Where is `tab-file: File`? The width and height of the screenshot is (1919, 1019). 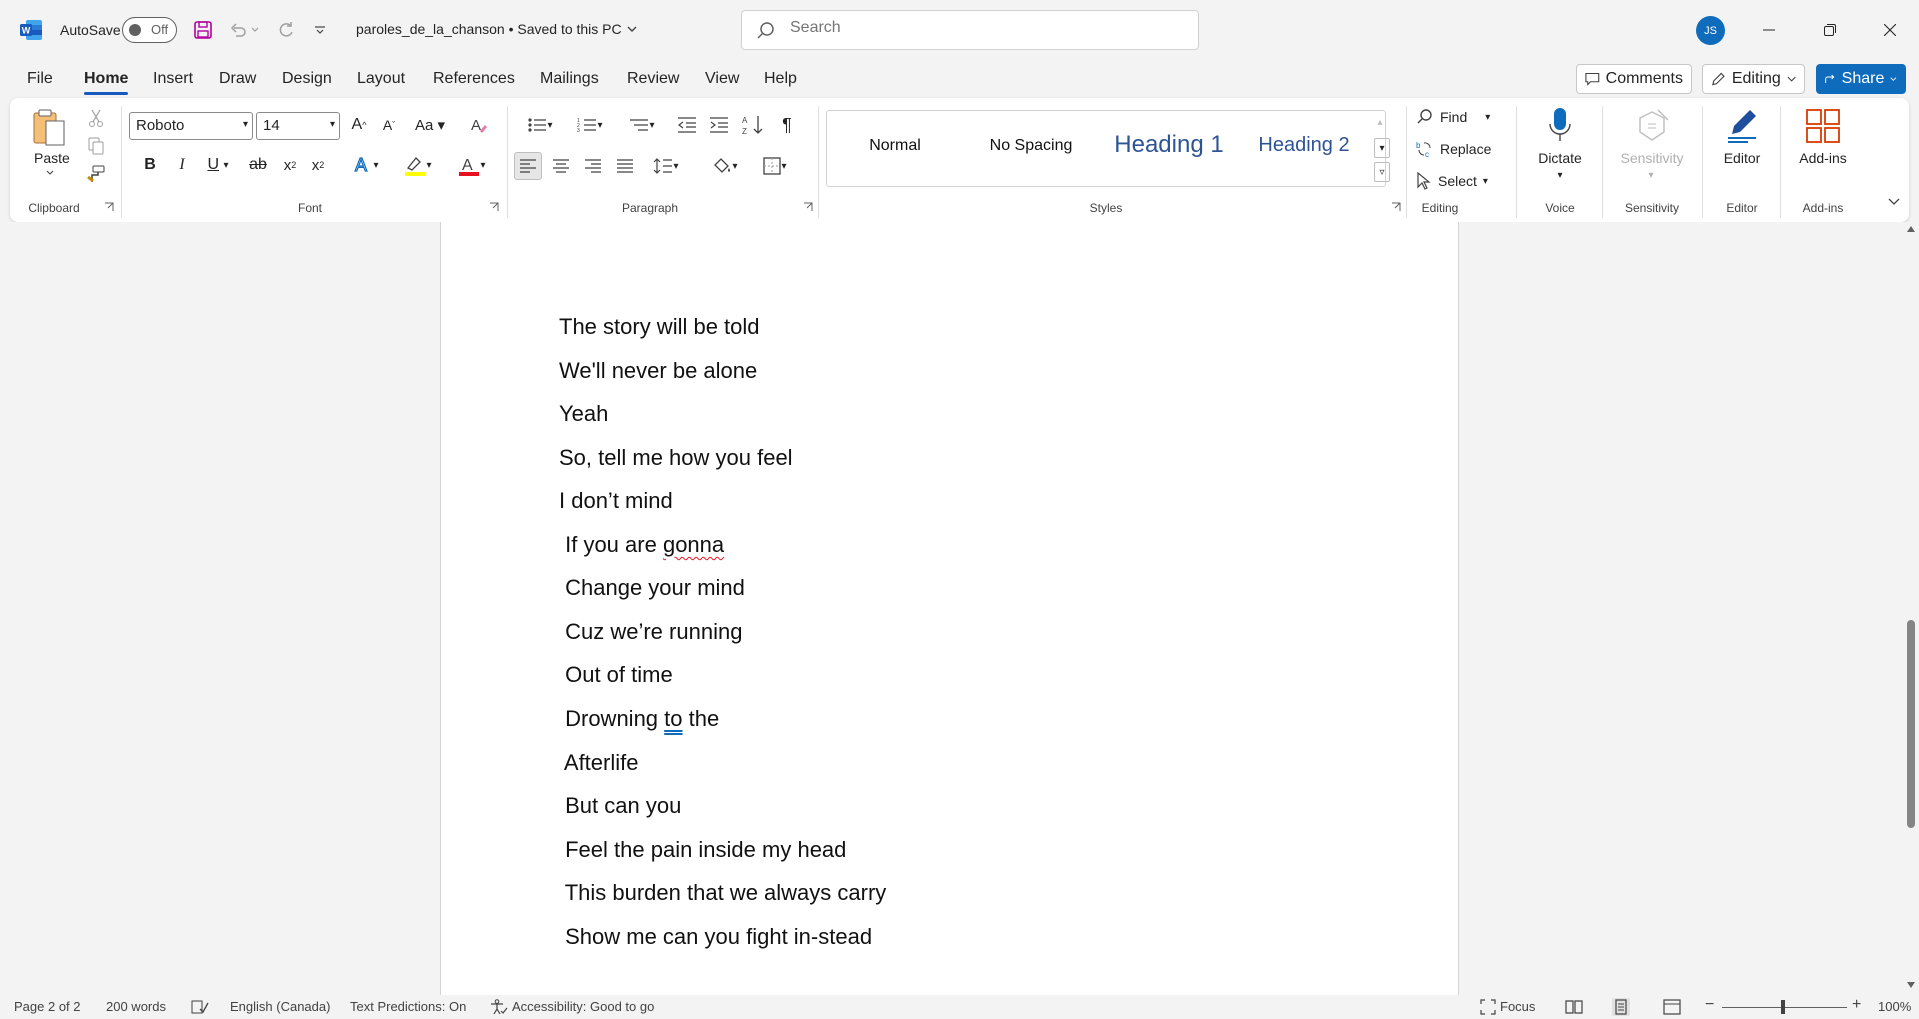
tab-file: File is located at coordinates (40, 79).